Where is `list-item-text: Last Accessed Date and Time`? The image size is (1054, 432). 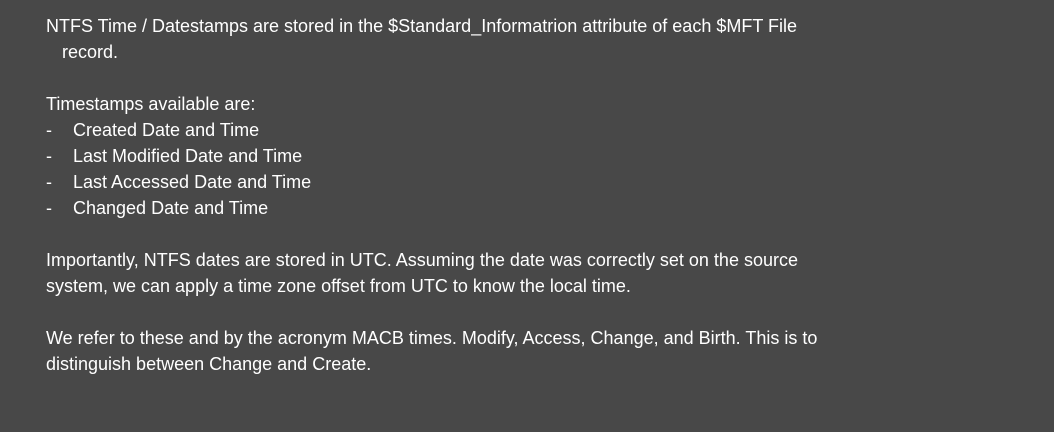 list-item-text: Last Accessed Date and Time is located at coordinates (192, 182).